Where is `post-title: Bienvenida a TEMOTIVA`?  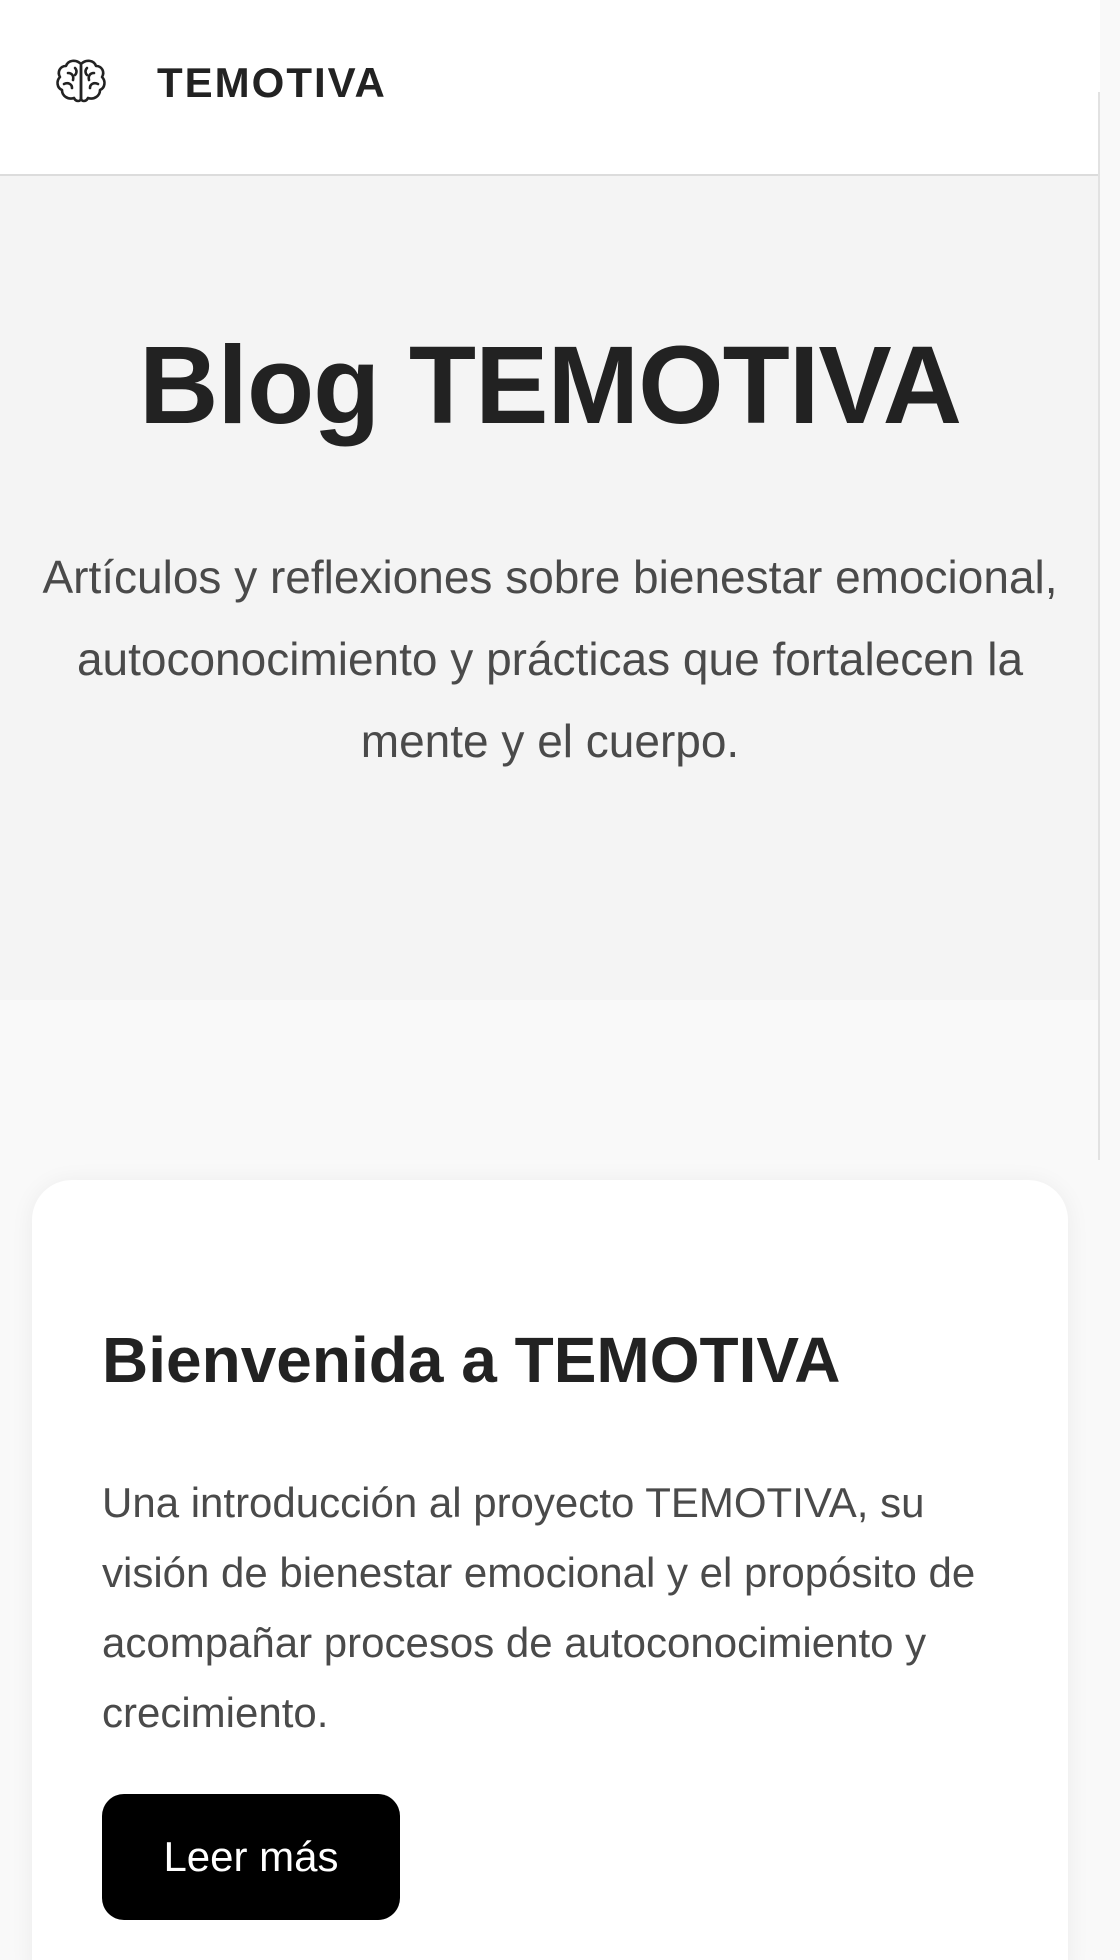 post-title: Bienvenida a TEMOTIVA is located at coordinates (562, 1360).